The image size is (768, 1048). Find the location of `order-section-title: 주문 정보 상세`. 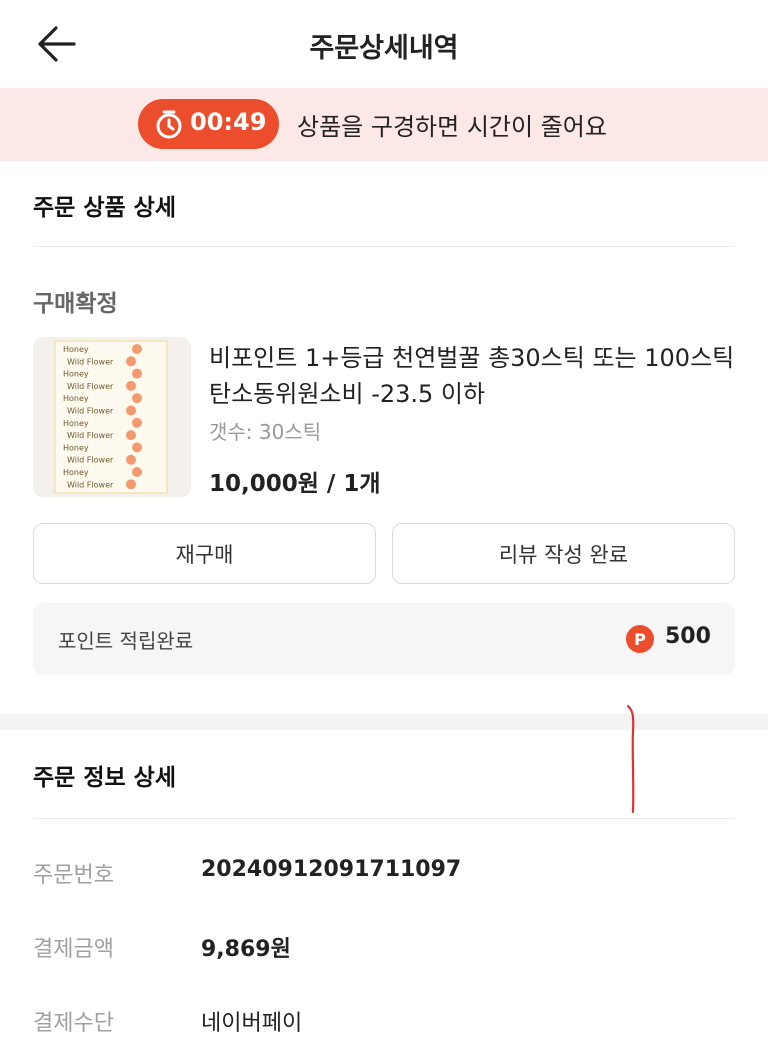

order-section-title: 주문 정보 상세 is located at coordinates (104, 778).